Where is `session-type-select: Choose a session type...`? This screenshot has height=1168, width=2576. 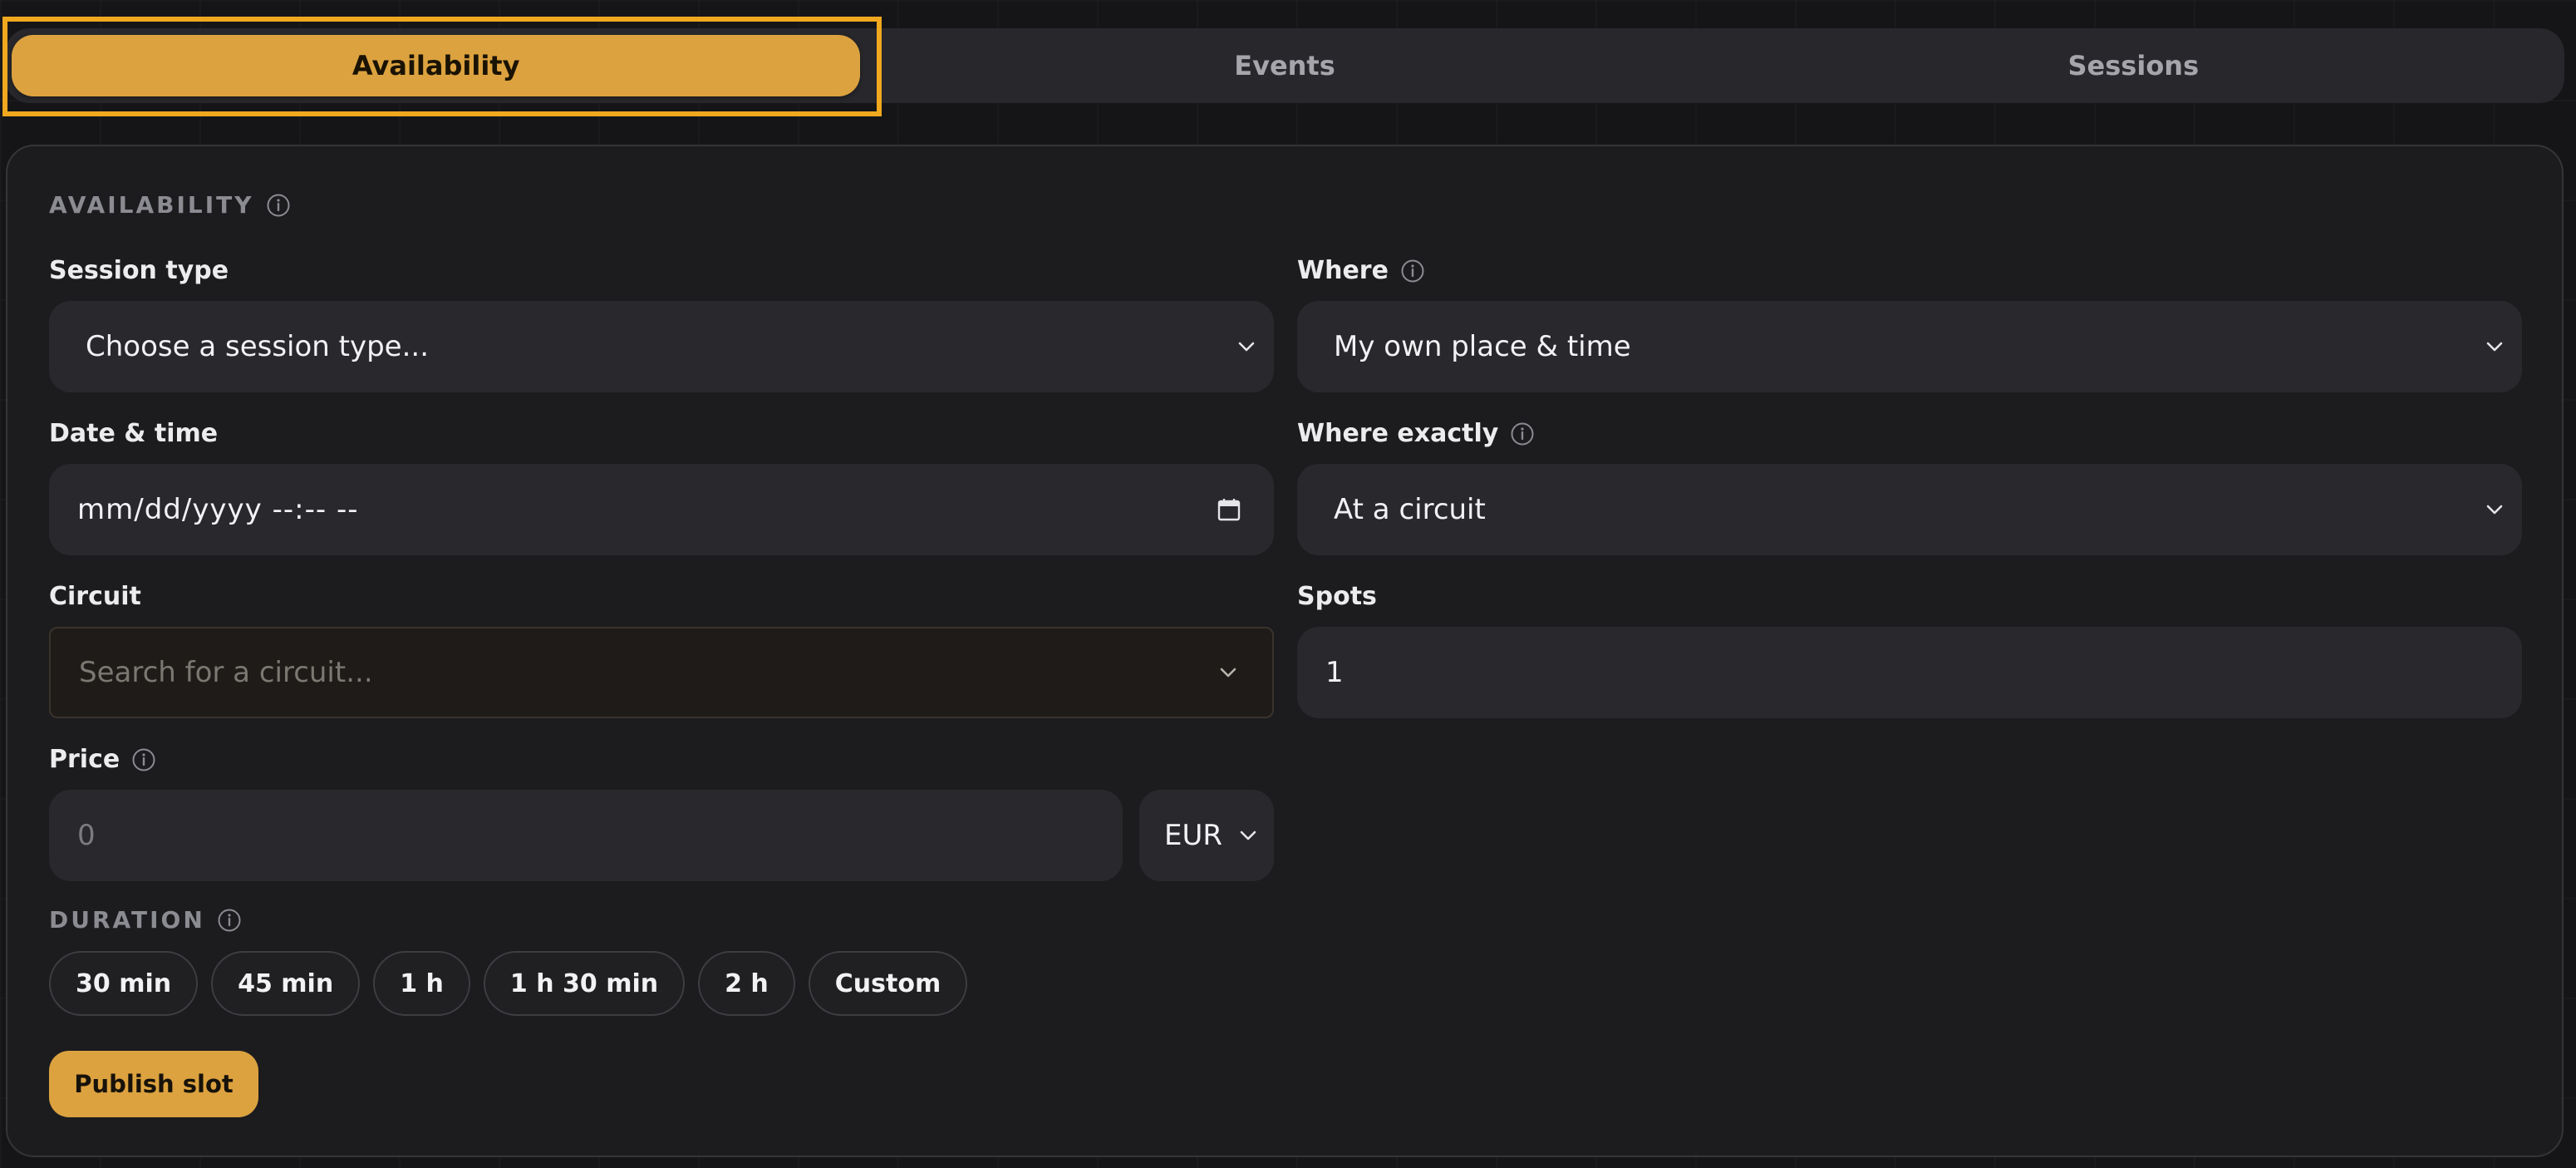 session-type-select: Choose a session type... is located at coordinates (661, 346).